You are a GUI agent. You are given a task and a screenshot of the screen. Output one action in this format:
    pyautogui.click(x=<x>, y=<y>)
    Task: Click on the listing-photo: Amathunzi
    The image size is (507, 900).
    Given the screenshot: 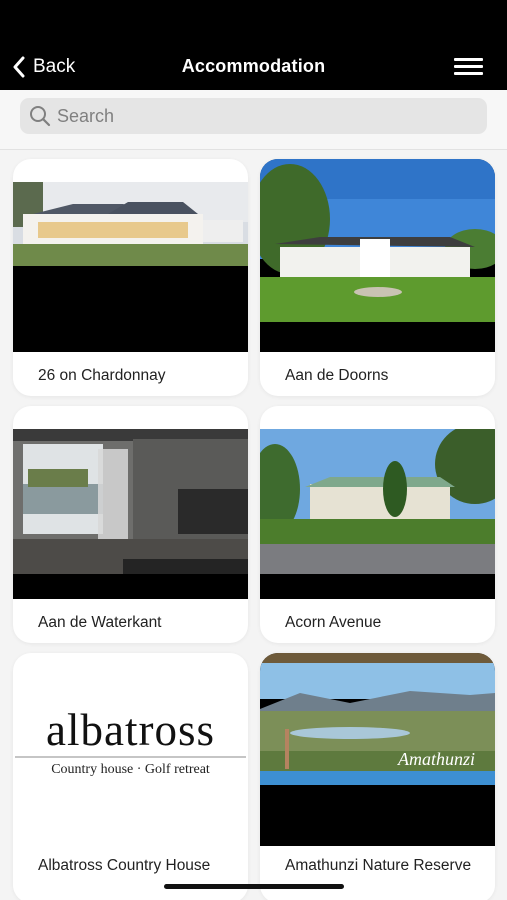 What is the action you would take?
    pyautogui.click(x=377, y=749)
    